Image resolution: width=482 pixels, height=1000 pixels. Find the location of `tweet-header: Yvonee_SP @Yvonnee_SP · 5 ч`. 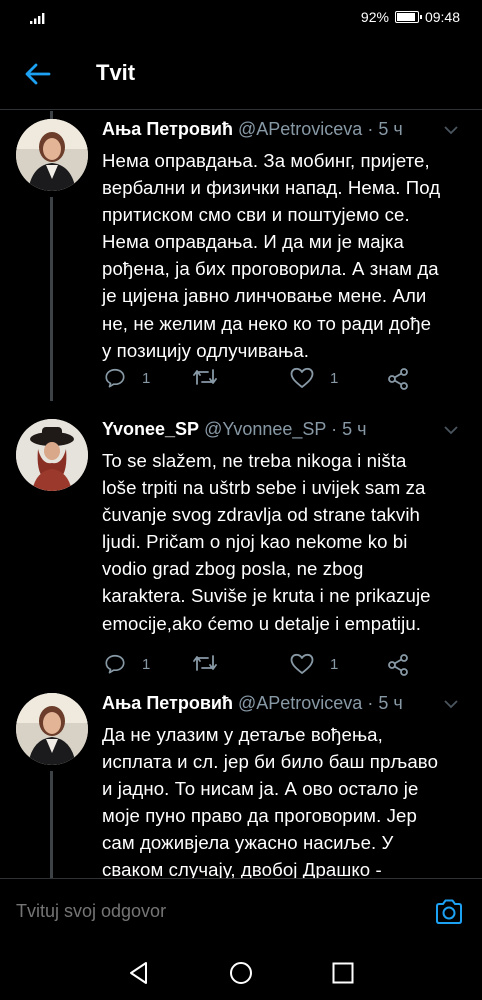

tweet-header: Yvonee_SP @Yvonnee_SP · 5 ч is located at coordinates (282, 432).